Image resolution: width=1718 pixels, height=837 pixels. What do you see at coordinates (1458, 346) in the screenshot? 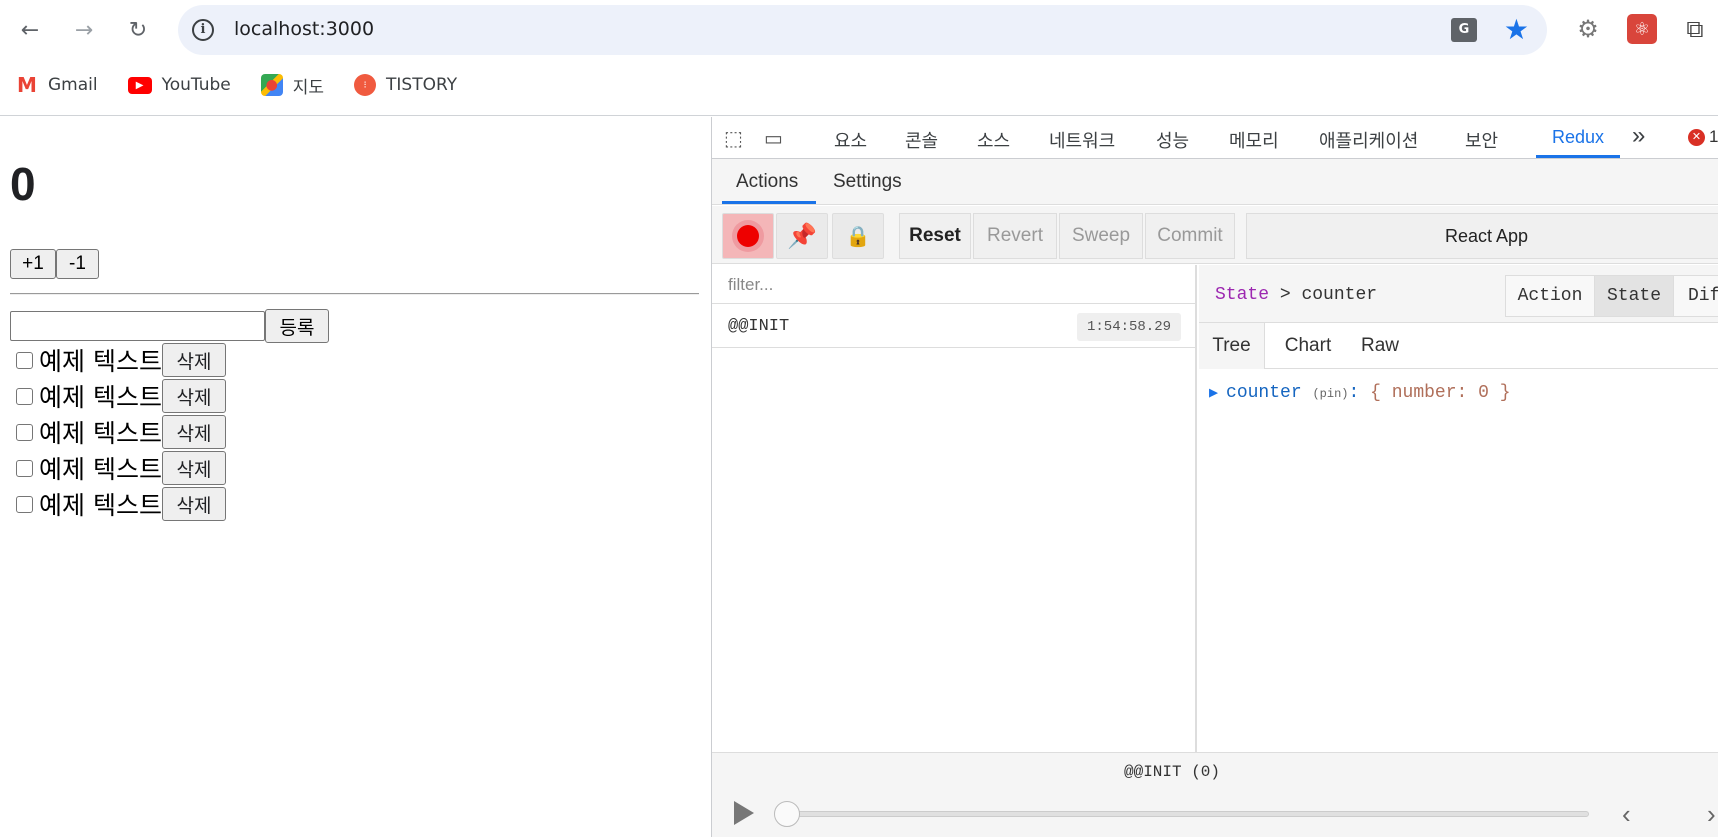
I see `view-tabs: Tree Chart Raw` at bounding box center [1458, 346].